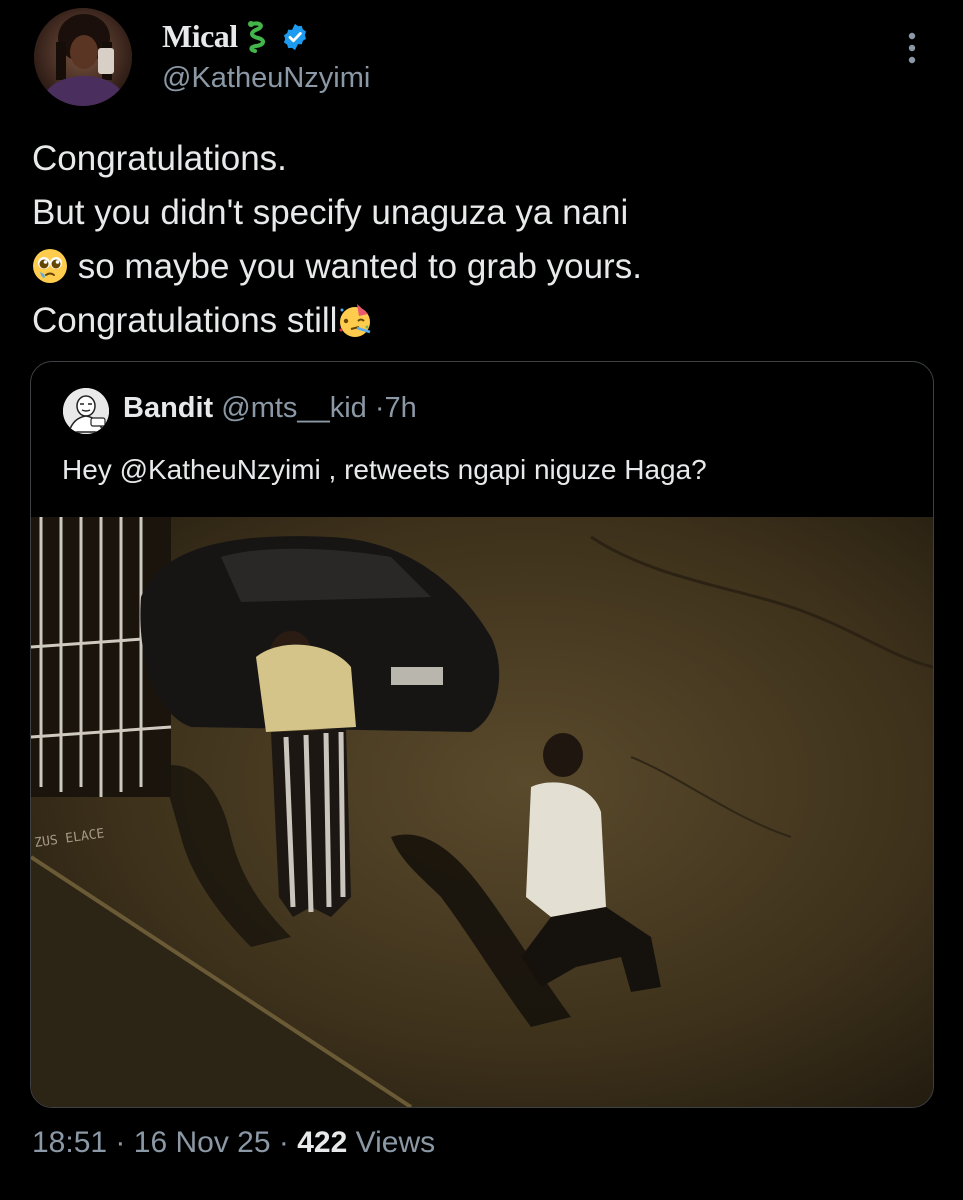  What do you see at coordinates (330, 212) in the screenshot?
I see `tweet-line: But you didn't specify unaguza ya nani` at bounding box center [330, 212].